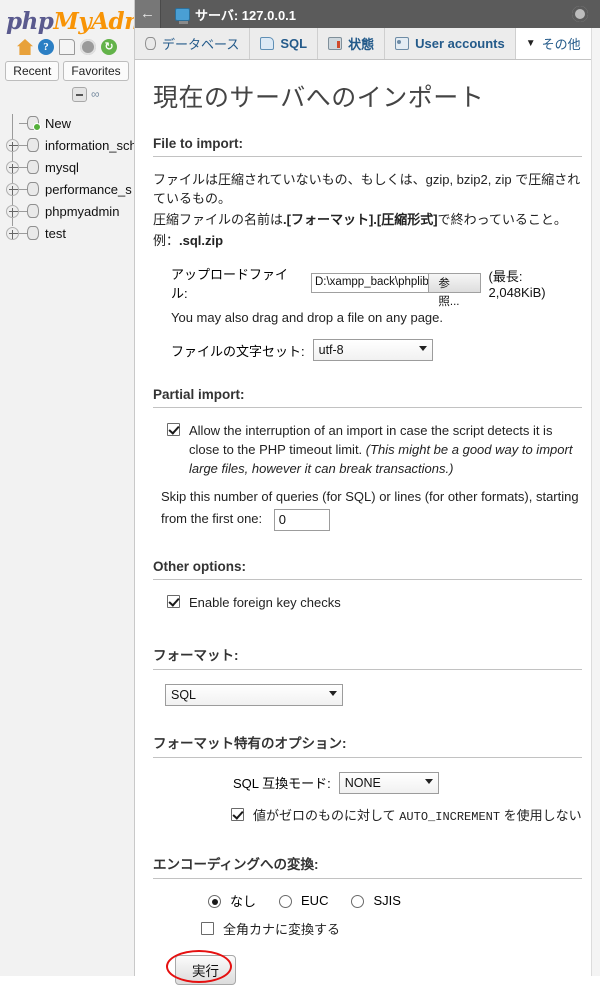  I want to click on documentation-icon, so click(67, 47).